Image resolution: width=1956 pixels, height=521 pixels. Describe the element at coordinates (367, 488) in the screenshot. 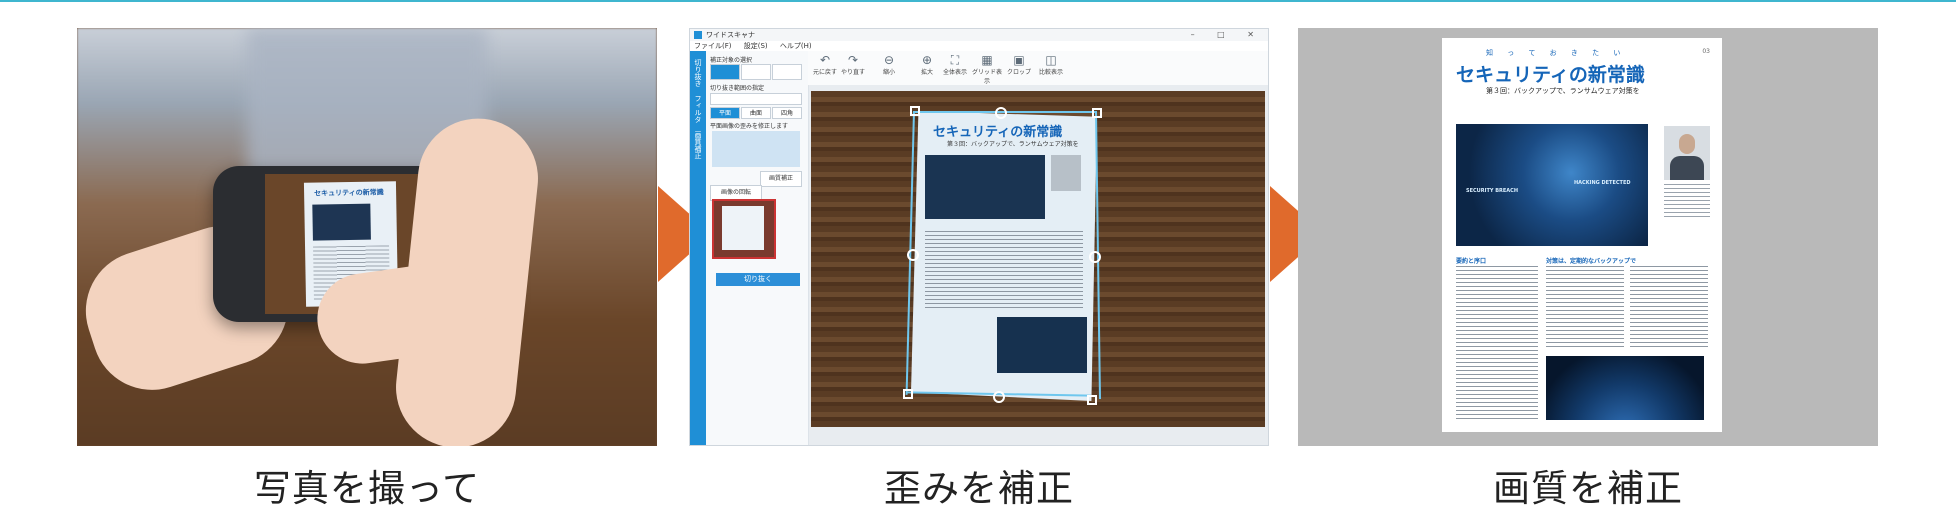

I see `step1-caption: 写真を撮って` at that location.